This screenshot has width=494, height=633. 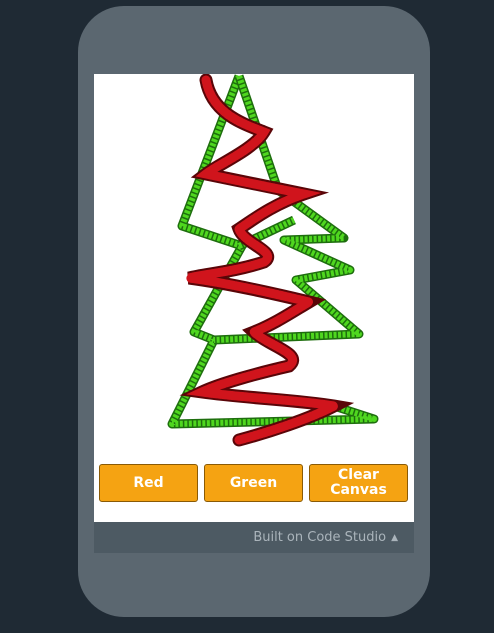 I want to click on green-button: Green, so click(x=253, y=483).